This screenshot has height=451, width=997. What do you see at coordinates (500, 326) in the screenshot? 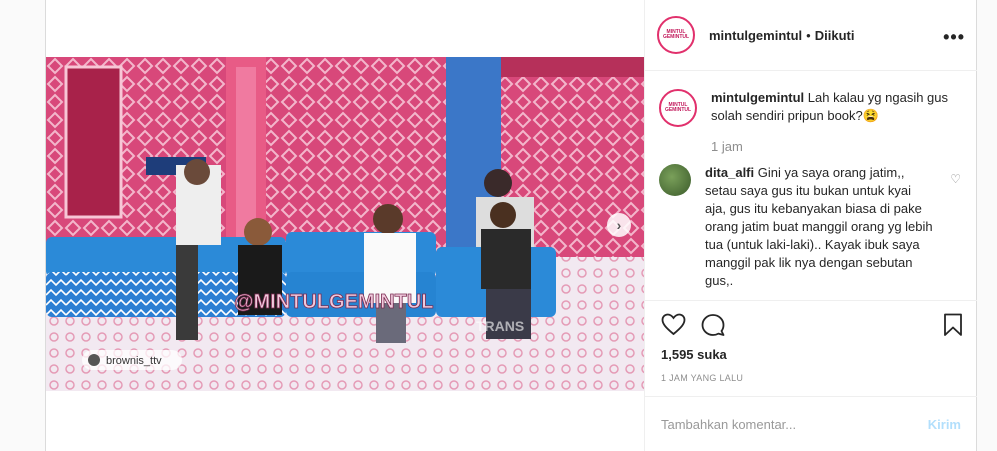
I see `channel-logo-text: TRANS` at bounding box center [500, 326].